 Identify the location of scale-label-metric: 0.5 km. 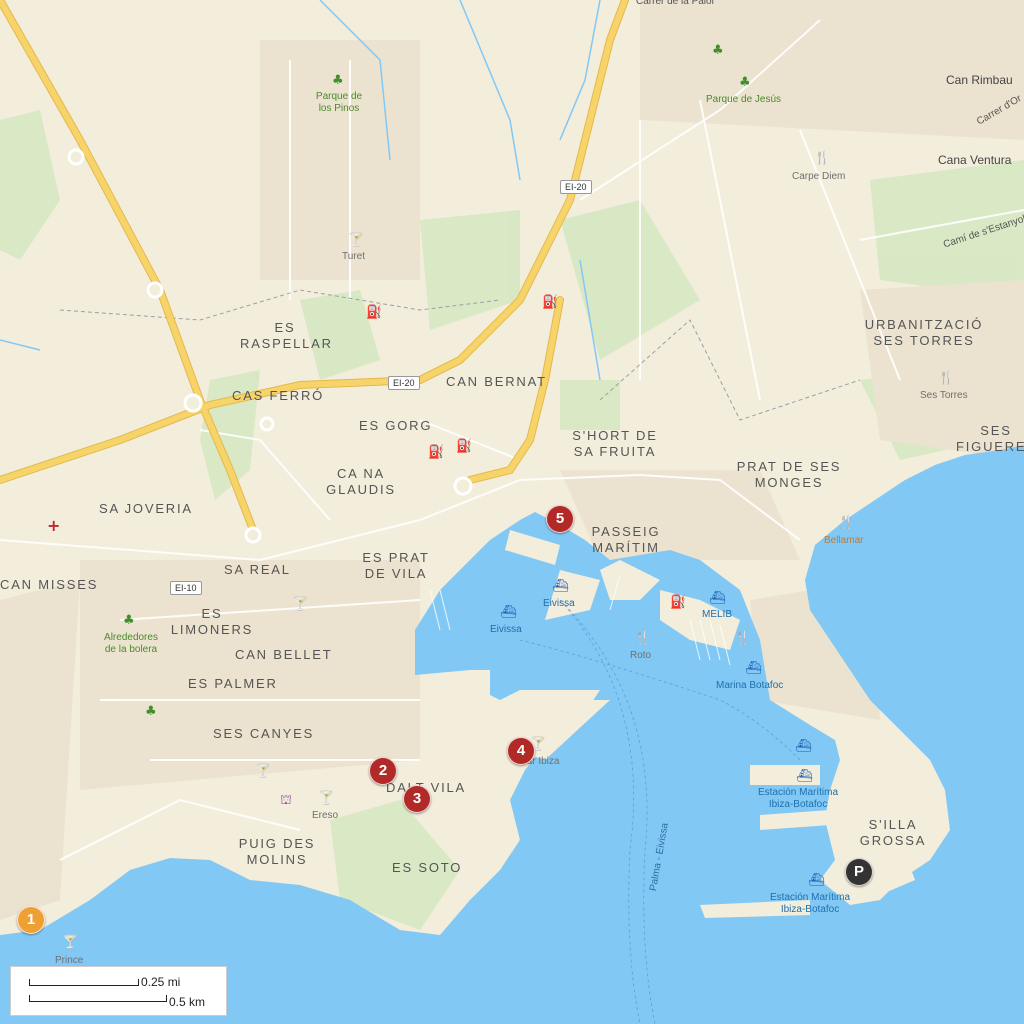
(187, 1002).